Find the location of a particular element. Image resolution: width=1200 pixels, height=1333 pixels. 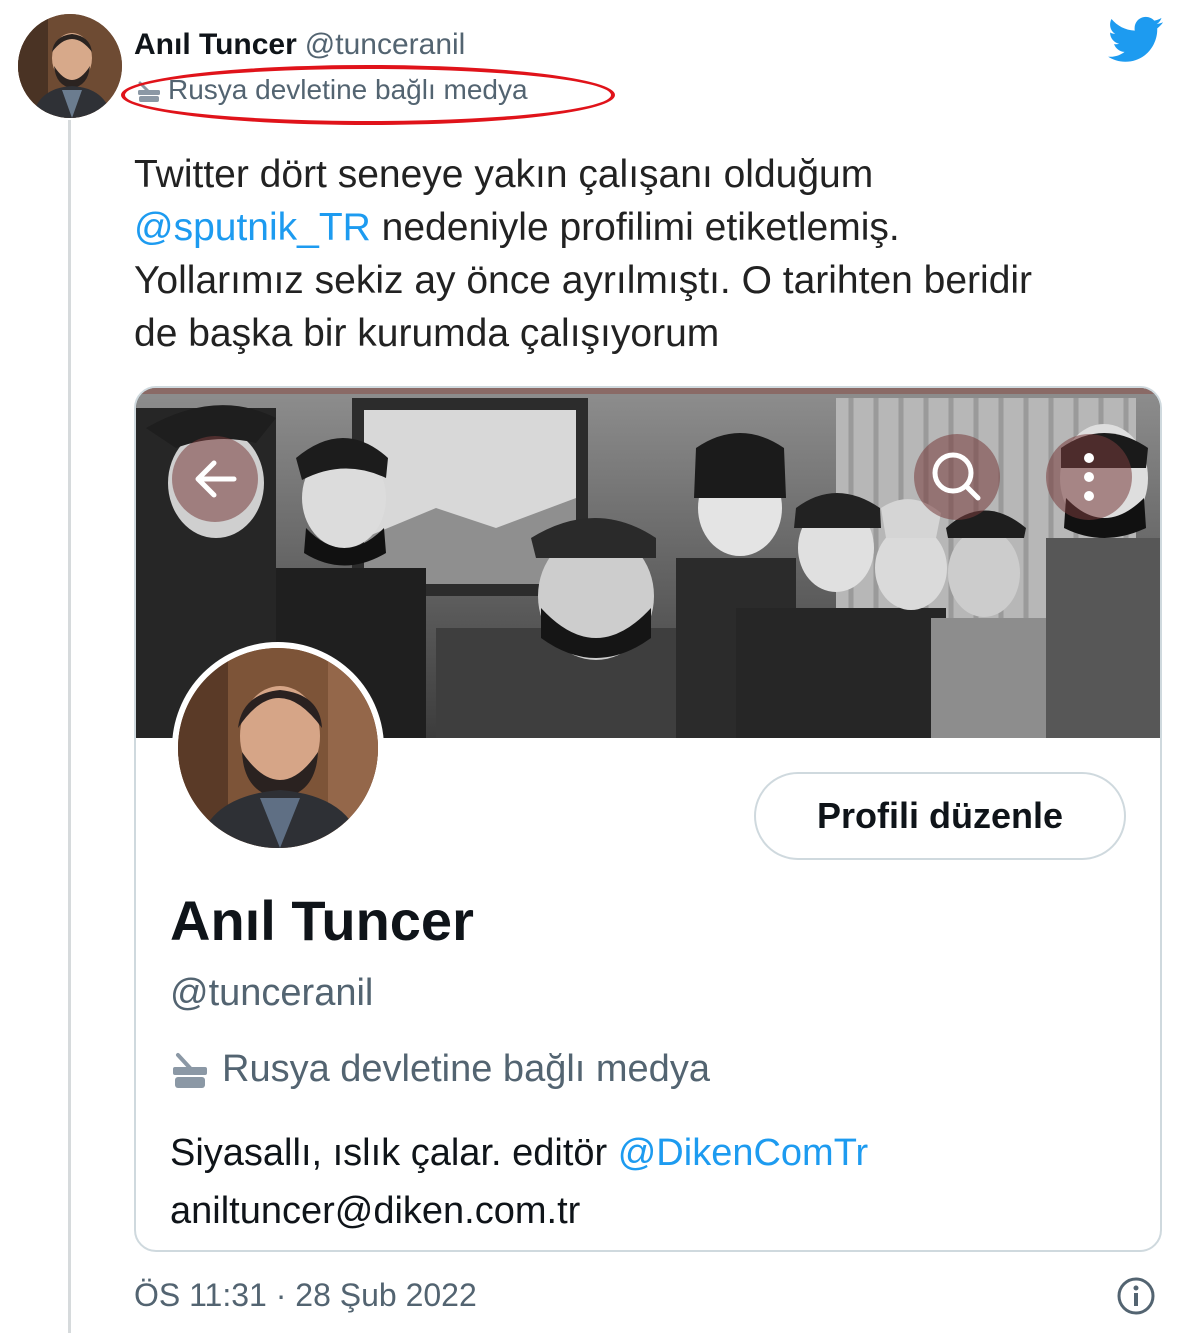

author-row: Anıl Tuncer @tunceranil is located at coordinates (299, 45).